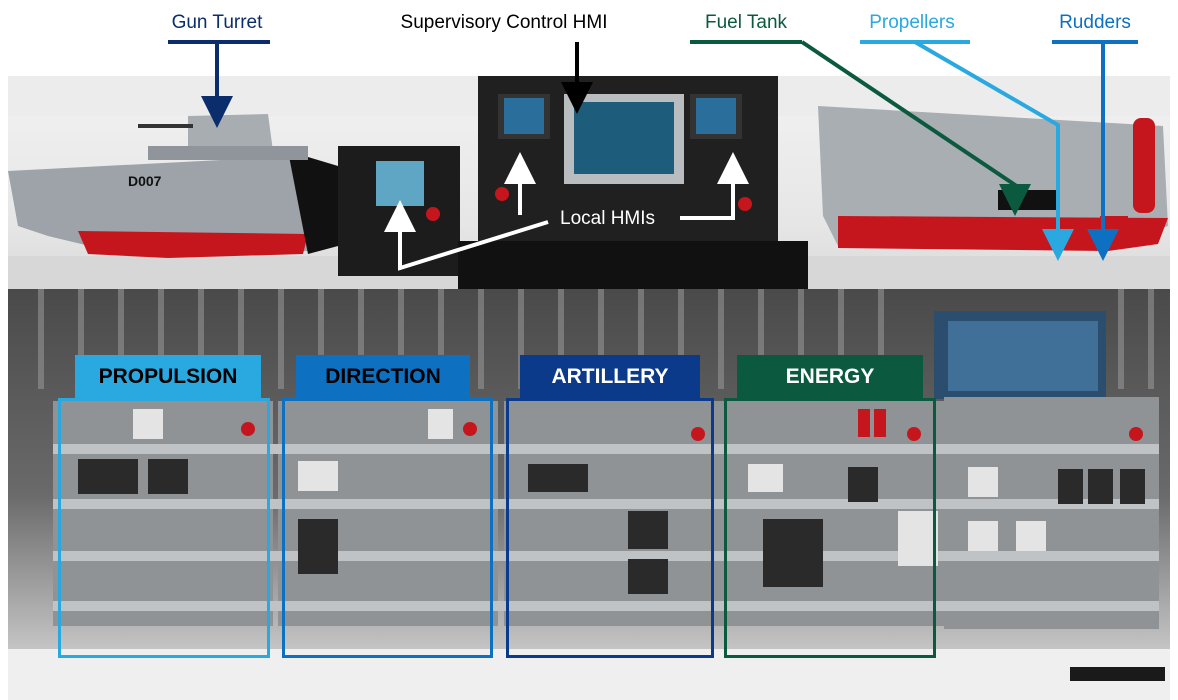 The width and height of the screenshot is (1178, 700). I want to click on direction-section-box, so click(387, 528).